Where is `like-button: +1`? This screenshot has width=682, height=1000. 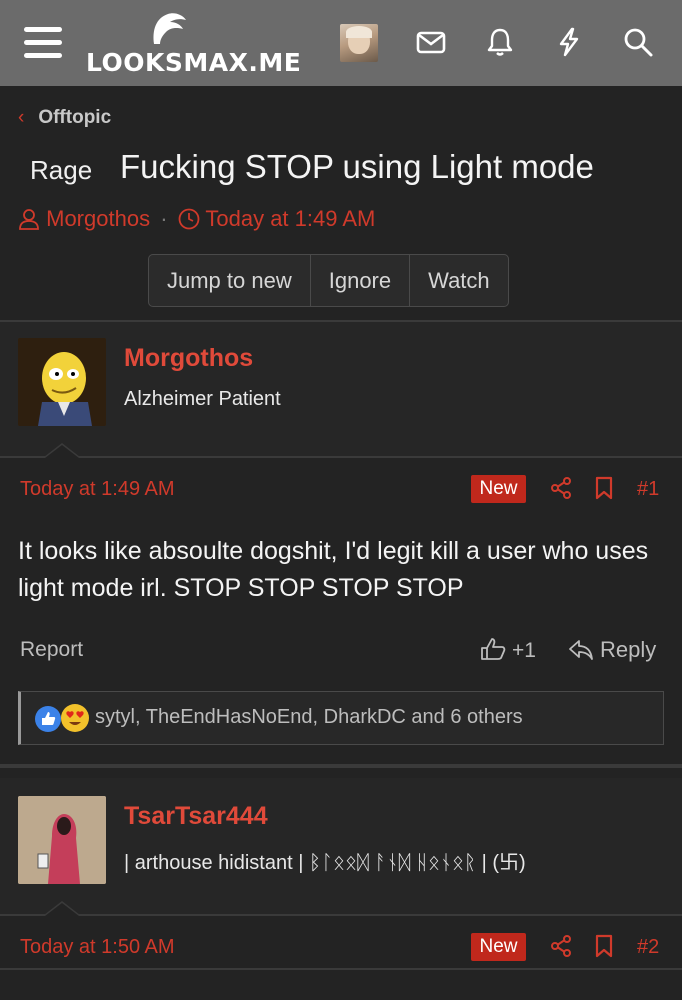 like-button: +1 is located at coordinates (508, 650).